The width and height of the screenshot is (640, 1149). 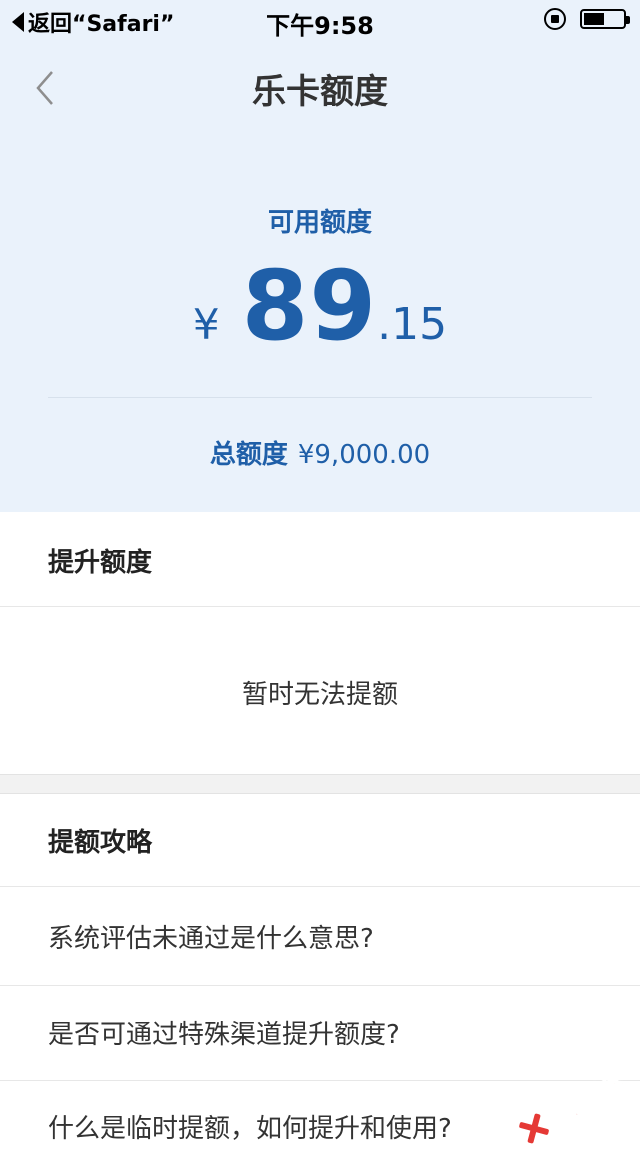 I want to click on amount-decimal: .15, so click(x=412, y=324).